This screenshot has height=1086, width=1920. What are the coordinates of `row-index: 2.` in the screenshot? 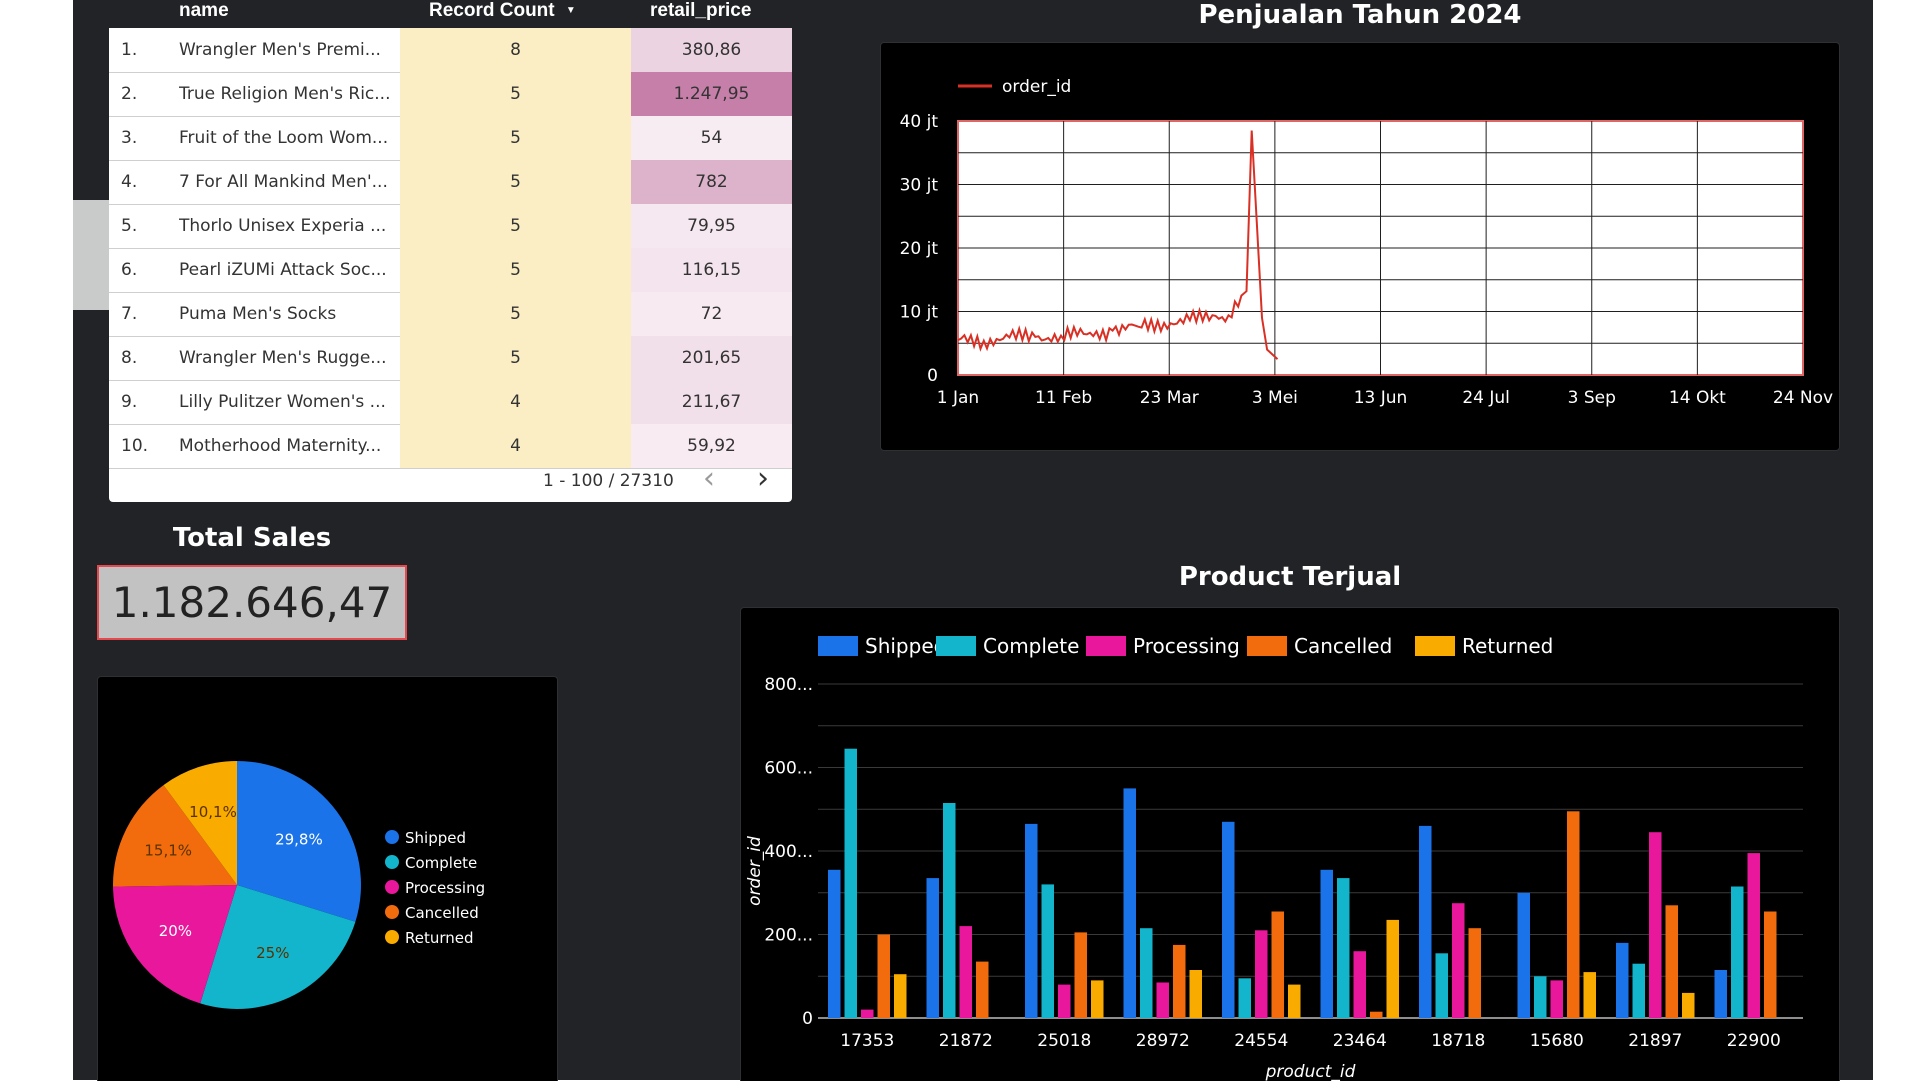 It's located at (129, 94).